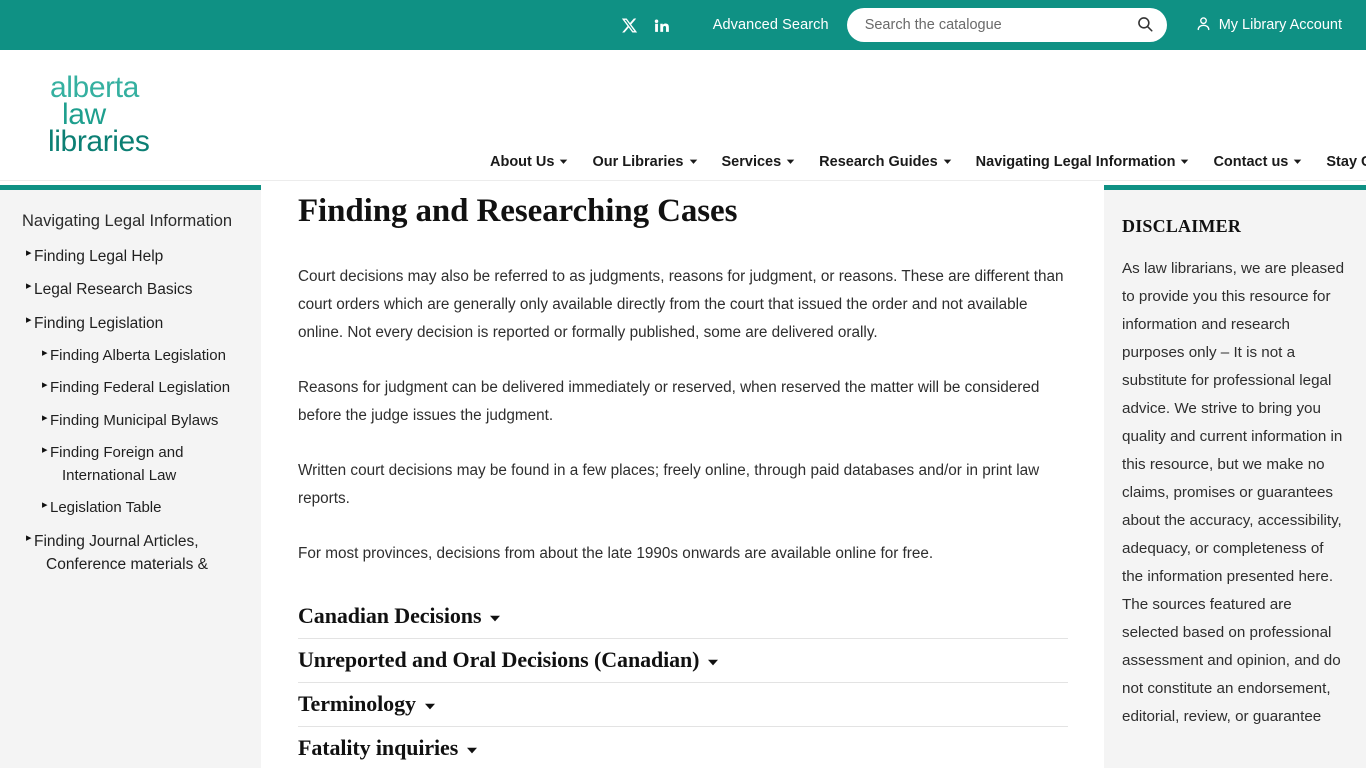  Describe the element at coordinates (662, 25) in the screenshot. I see `linkedin-icon` at that location.